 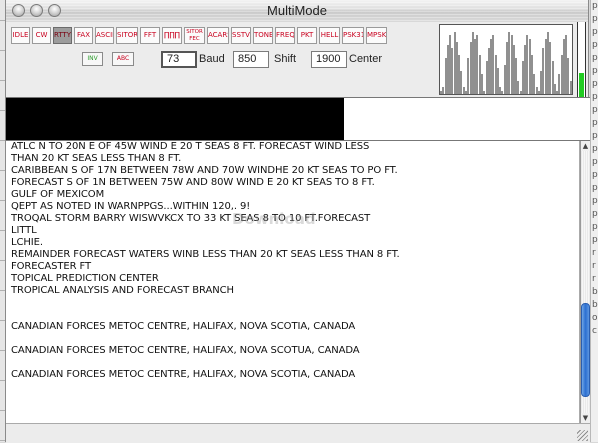 I want to click on spectrum-graph, so click(x=506, y=63).